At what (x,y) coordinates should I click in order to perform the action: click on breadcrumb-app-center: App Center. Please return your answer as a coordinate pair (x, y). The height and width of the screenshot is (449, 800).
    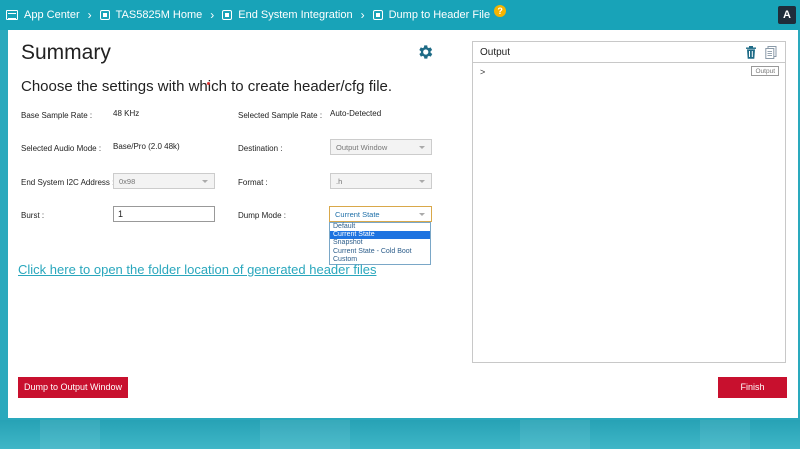
    Looking at the image, I should click on (43, 15).